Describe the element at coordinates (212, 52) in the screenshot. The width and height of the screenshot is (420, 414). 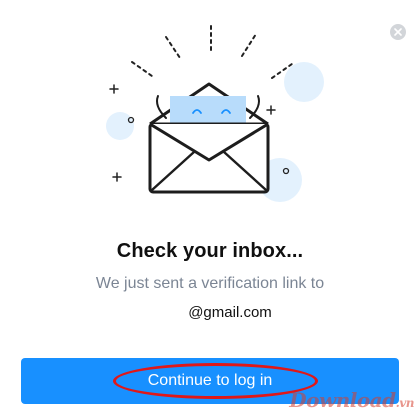
I see `burst-lines` at that location.